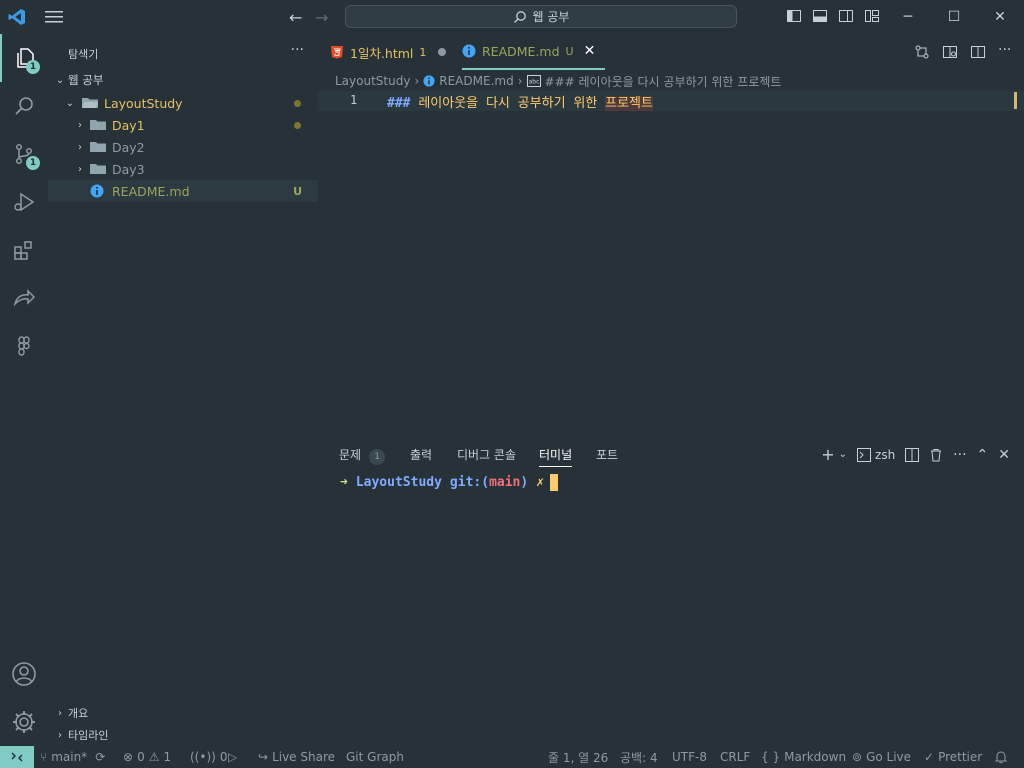 This screenshot has height=768, width=1024. I want to click on accounts-activity, so click(24, 674).